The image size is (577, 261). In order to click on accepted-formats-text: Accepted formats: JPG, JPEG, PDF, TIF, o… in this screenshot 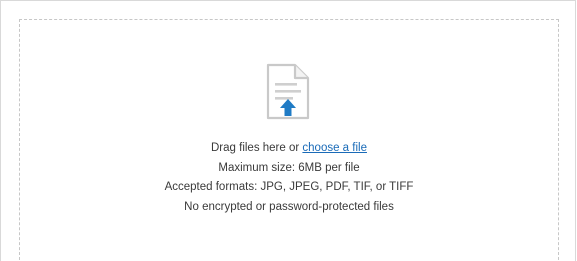, I will do `click(289, 187)`.